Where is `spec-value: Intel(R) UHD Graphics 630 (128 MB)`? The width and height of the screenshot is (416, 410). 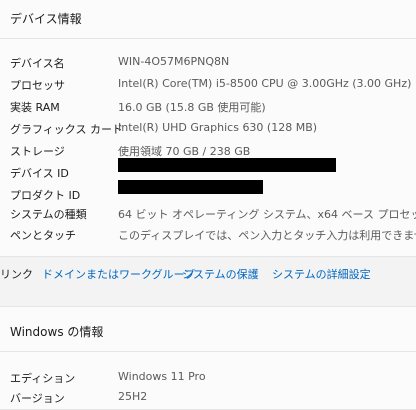 spec-value: Intel(R) UHD Graphics 630 (128 MB) is located at coordinates (218, 127).